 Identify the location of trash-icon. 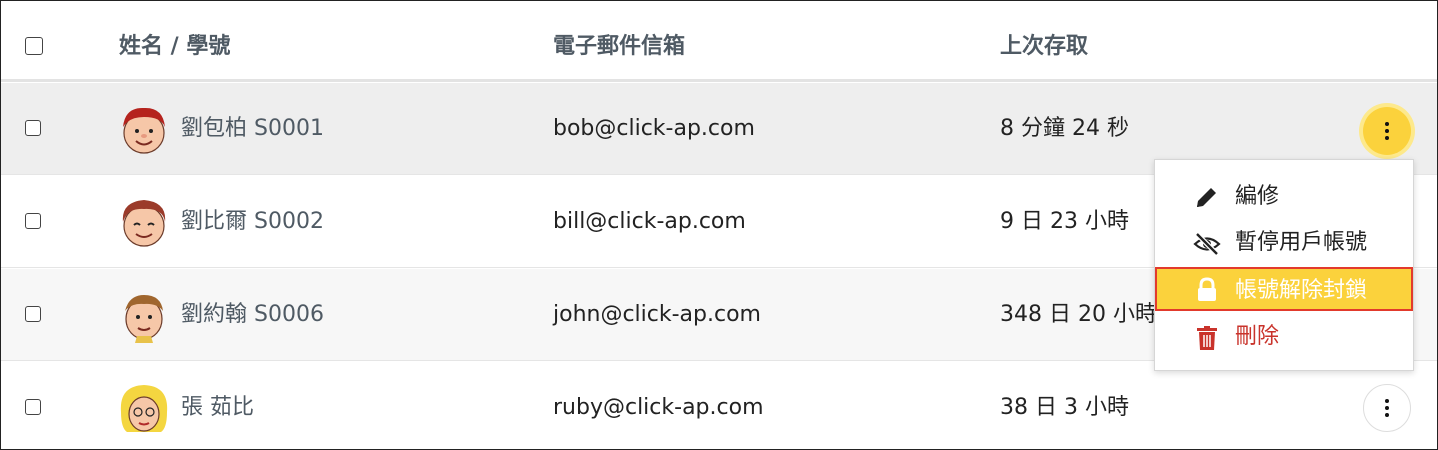
(1207, 338).